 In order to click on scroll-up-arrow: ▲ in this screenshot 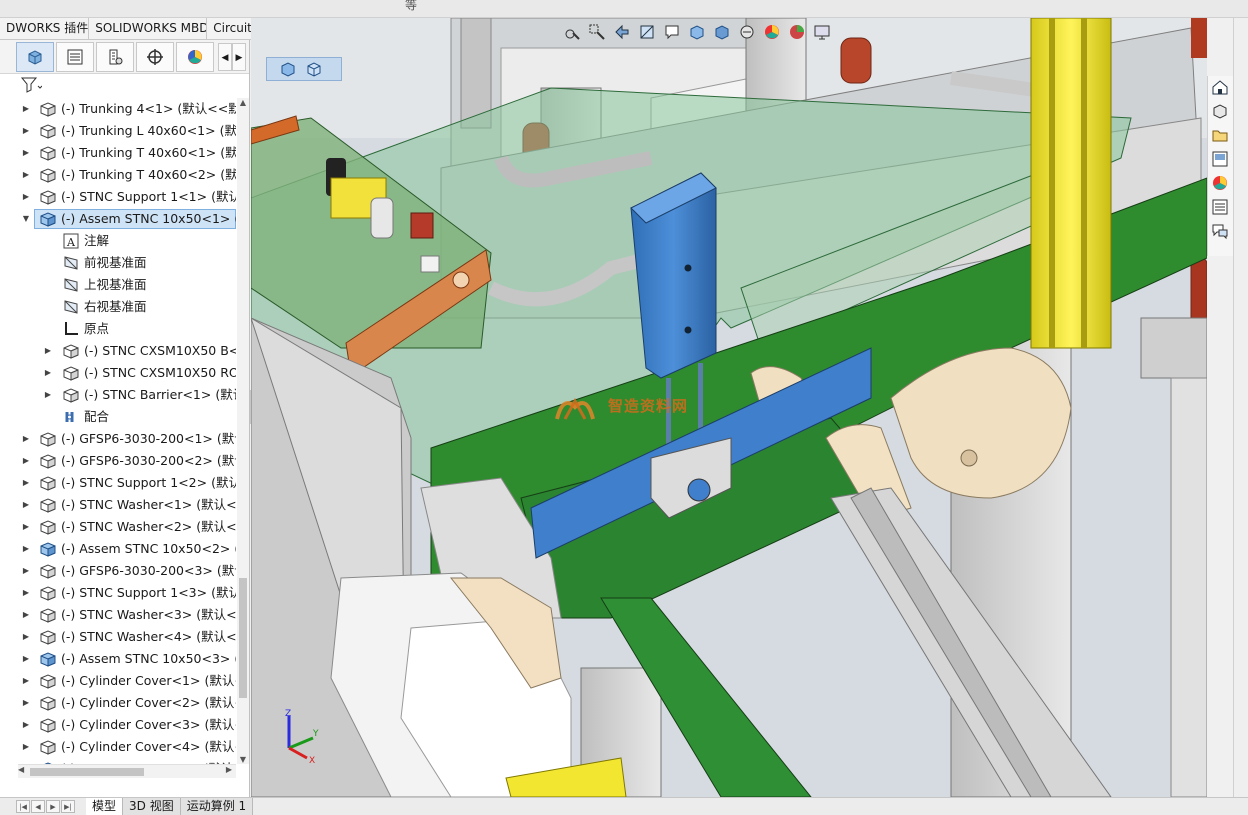, I will do `click(243, 102)`.